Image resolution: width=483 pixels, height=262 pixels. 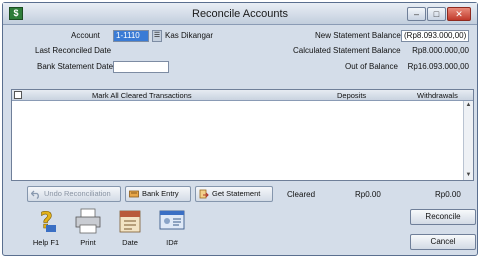 What do you see at coordinates (141, 67) in the screenshot?
I see `bank-statement-date-input` at bounding box center [141, 67].